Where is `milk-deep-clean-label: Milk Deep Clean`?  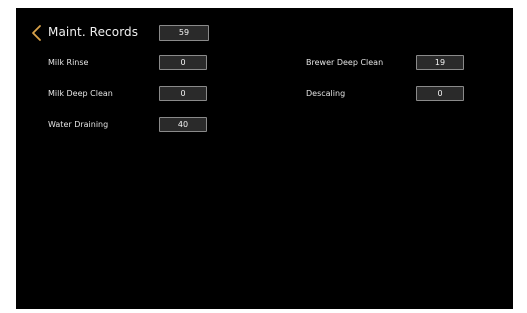
milk-deep-clean-label: Milk Deep Clean is located at coordinates (80, 93).